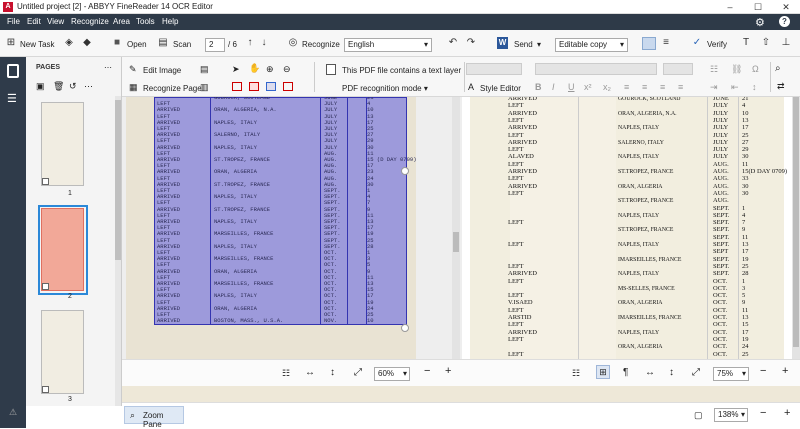 The image size is (800, 429). What do you see at coordinates (571, 87) in the screenshot?
I see `underline-icon: U` at bounding box center [571, 87].